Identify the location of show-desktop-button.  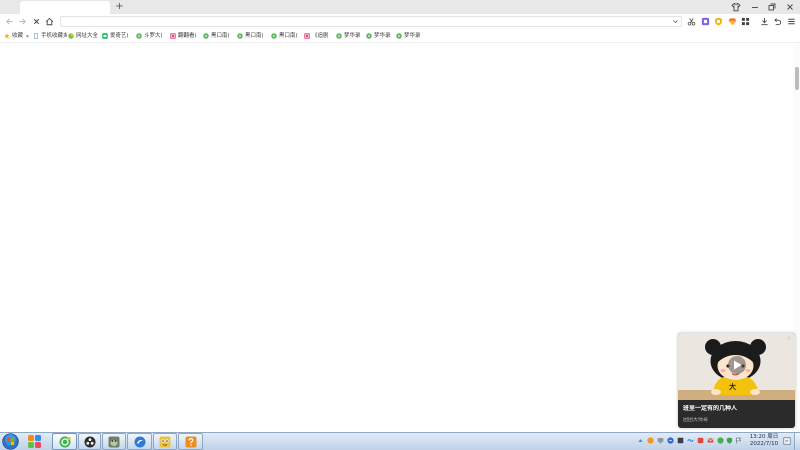
(797, 441).